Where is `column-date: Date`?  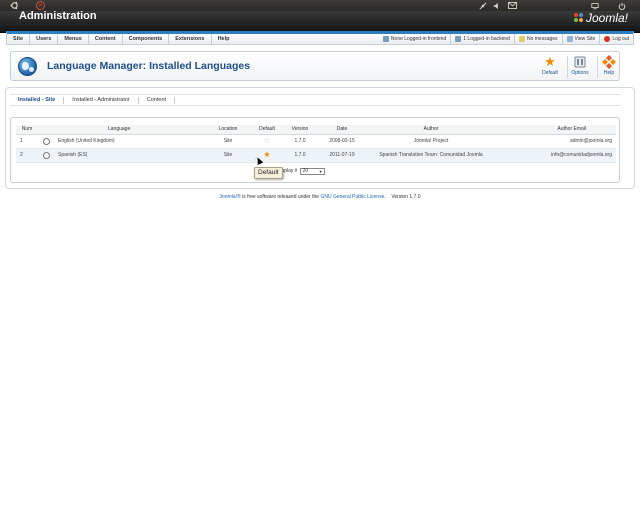
column-date: Date is located at coordinates (342, 130).